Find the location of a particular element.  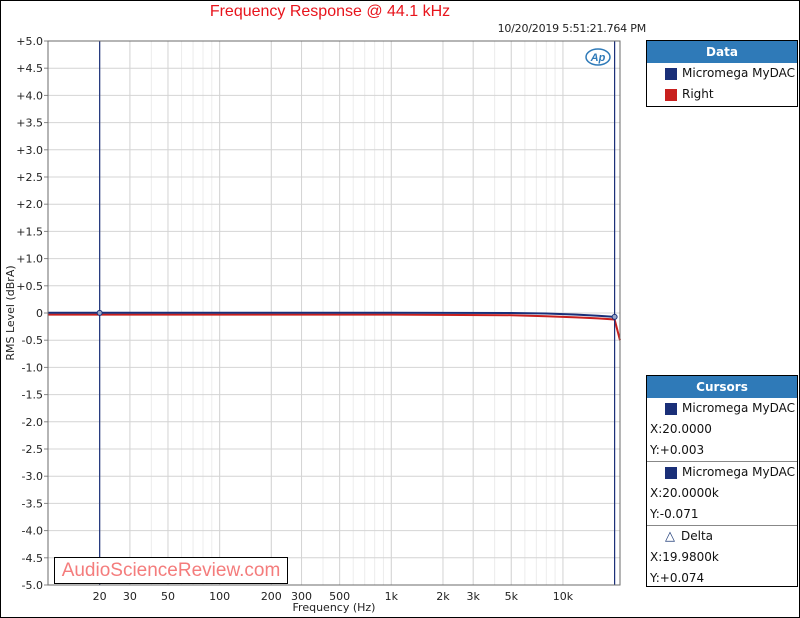

x-tick-label: 1k is located at coordinates (392, 596).